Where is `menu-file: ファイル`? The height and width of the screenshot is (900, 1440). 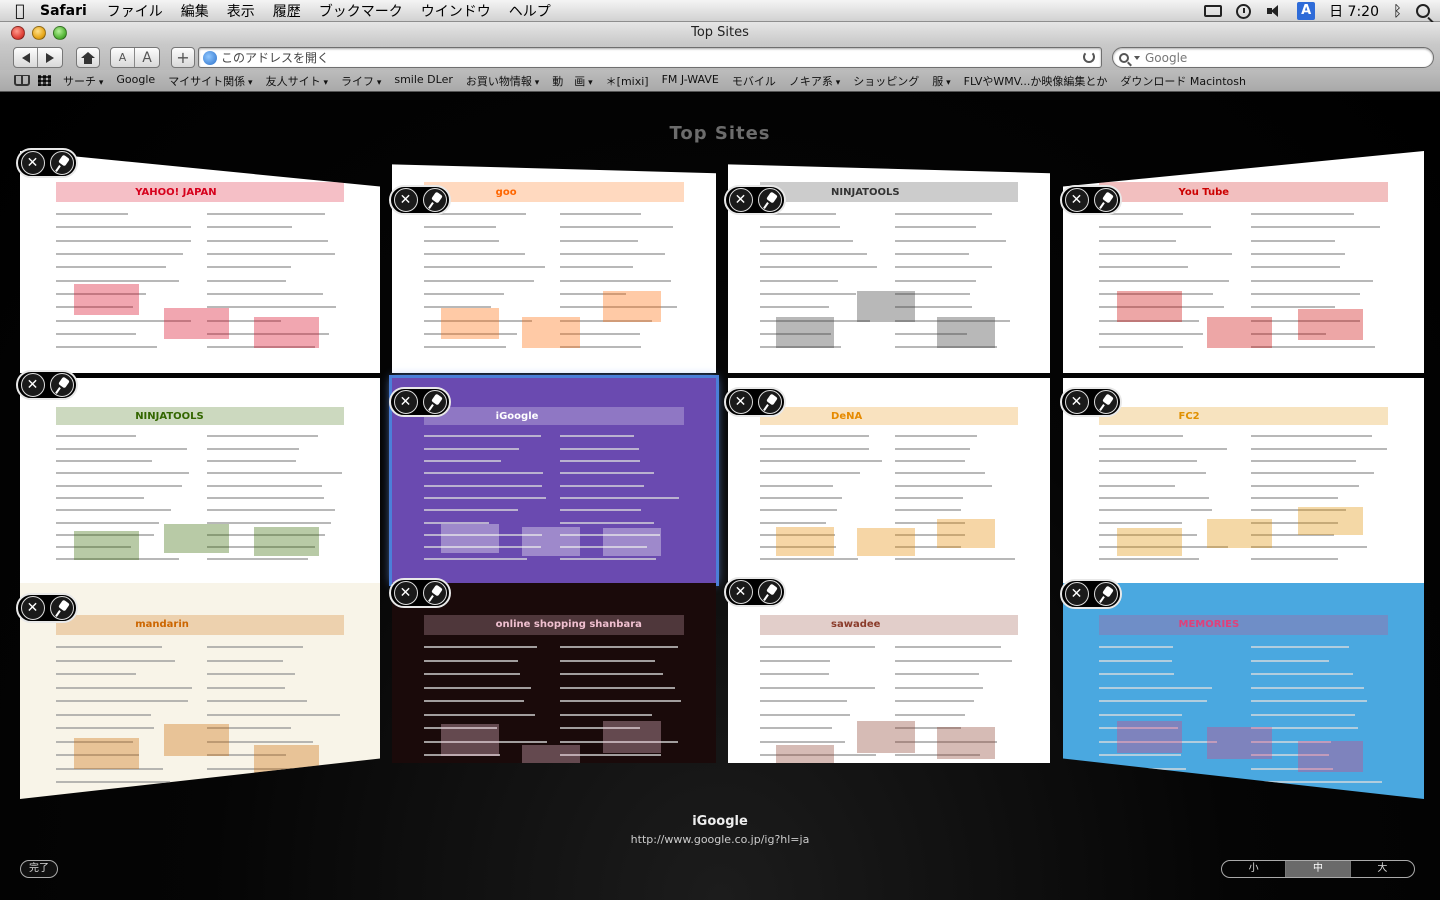 menu-file: ファイル is located at coordinates (135, 11).